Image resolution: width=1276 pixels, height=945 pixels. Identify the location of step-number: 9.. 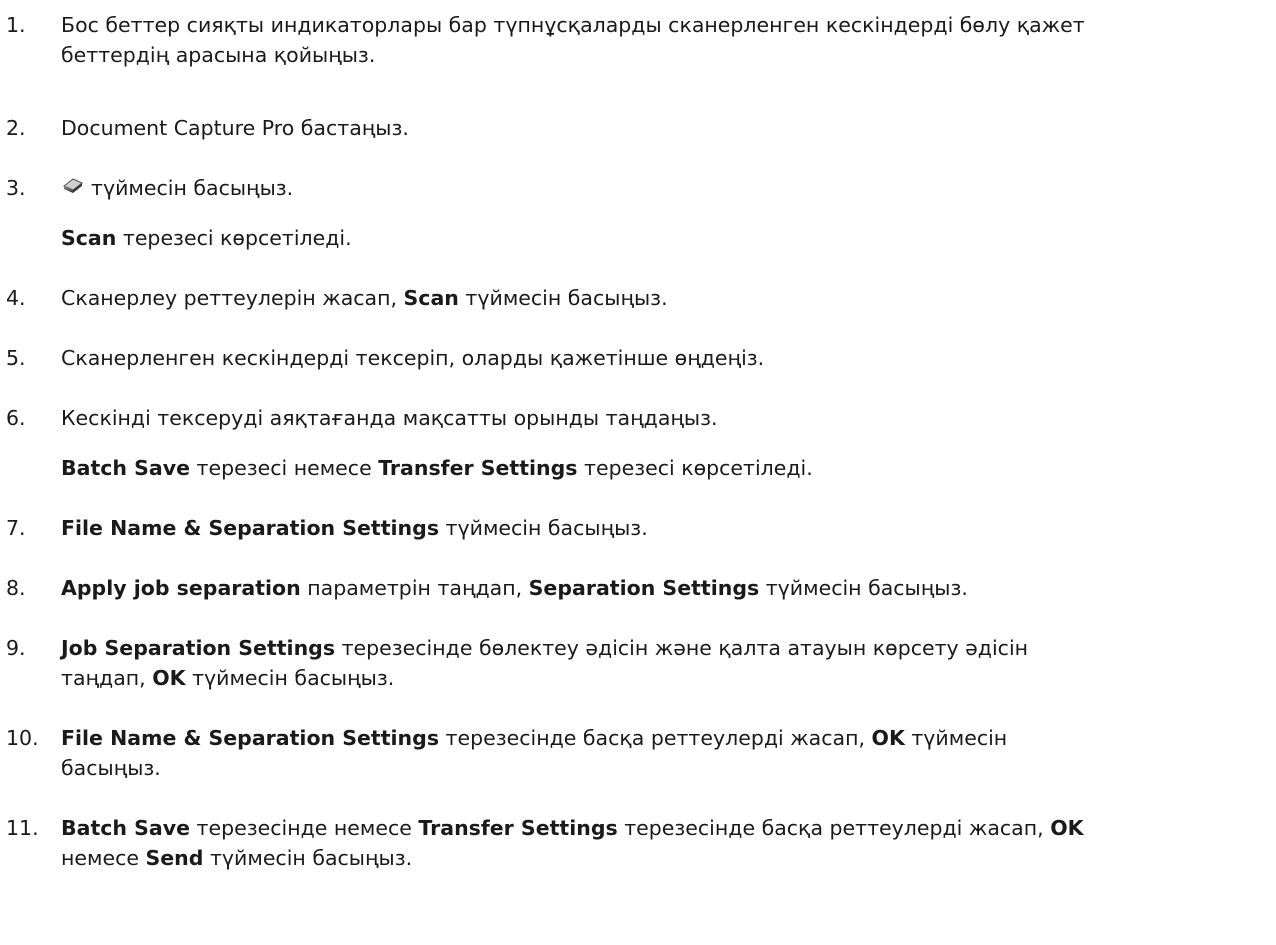
(16, 648).